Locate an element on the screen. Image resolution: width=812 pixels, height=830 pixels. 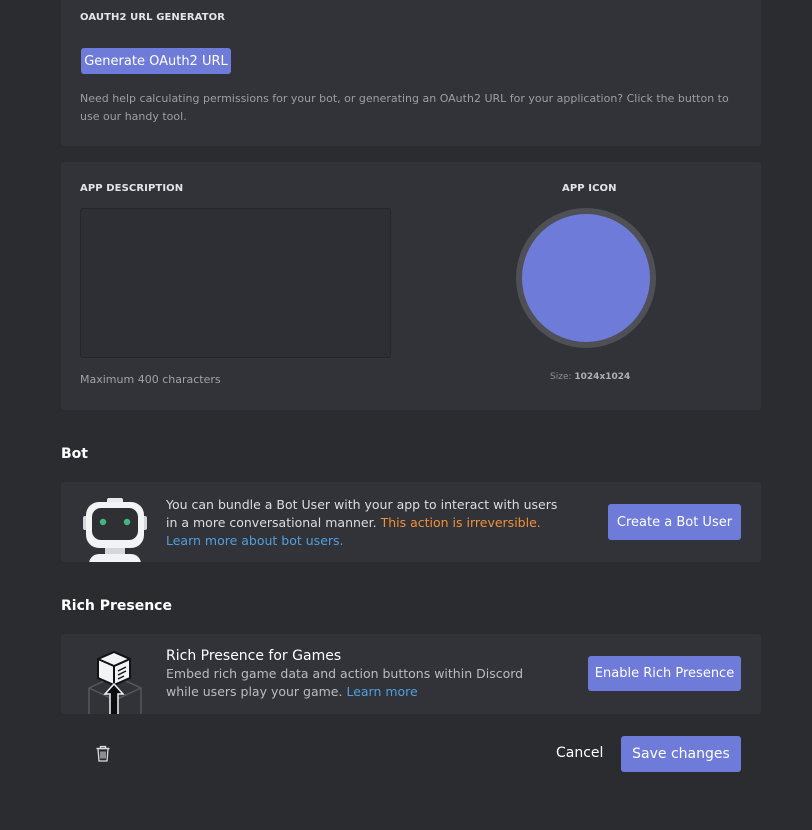
app-icon-image is located at coordinates (586, 278).